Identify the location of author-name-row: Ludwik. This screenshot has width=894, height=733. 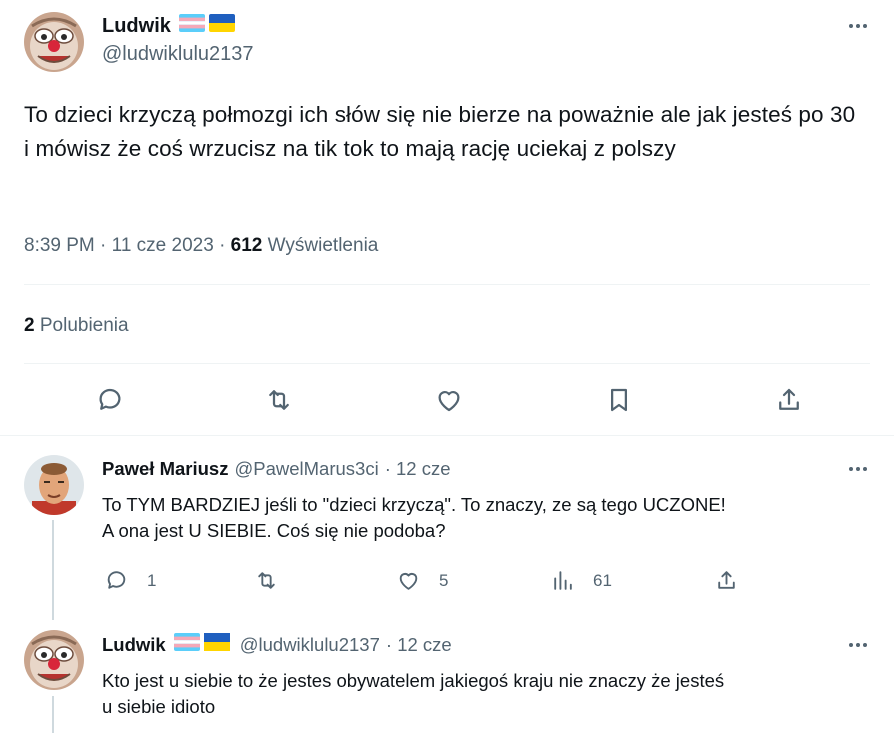
(178, 26).